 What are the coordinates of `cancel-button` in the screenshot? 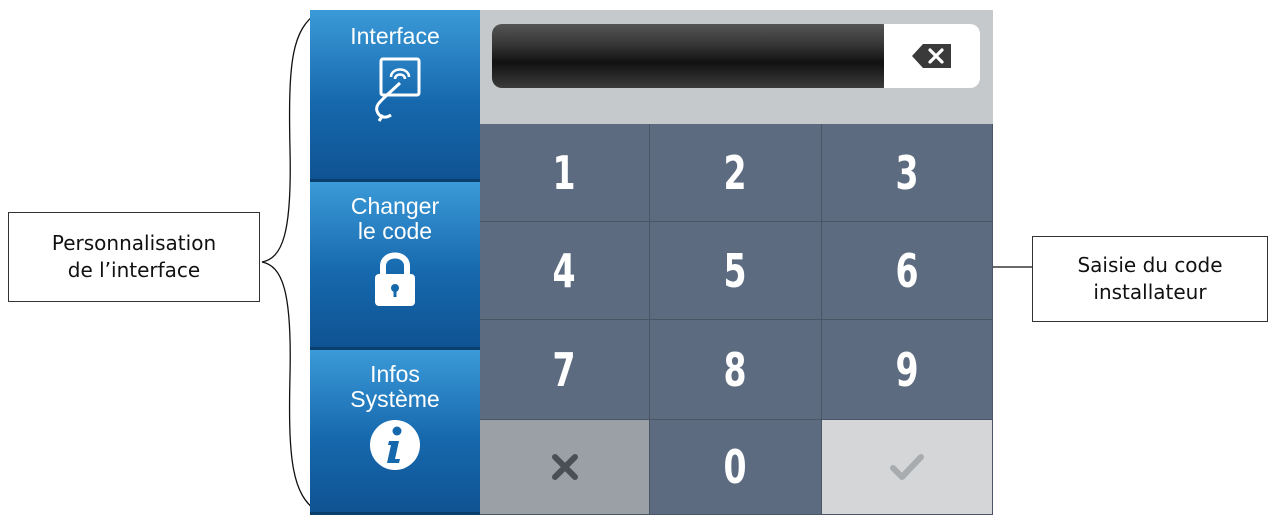 It's located at (565, 467).